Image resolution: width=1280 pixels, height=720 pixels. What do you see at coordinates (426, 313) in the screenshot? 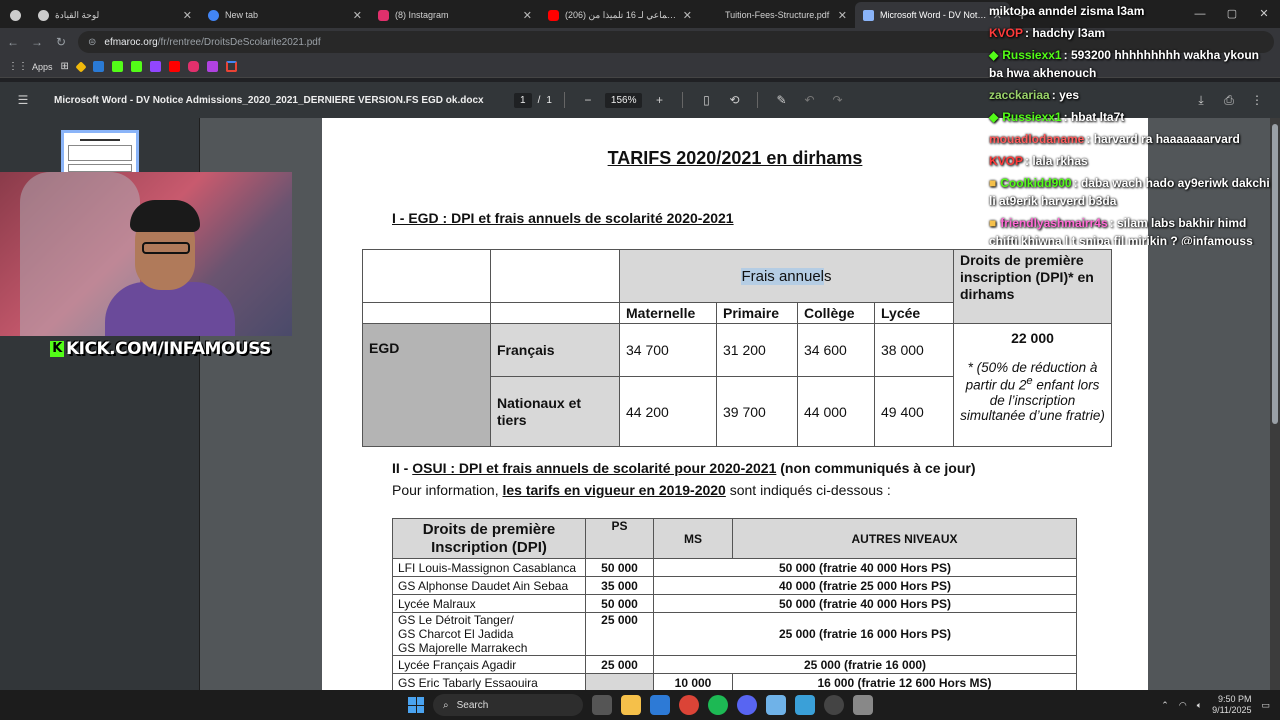
I see `table-cell` at bounding box center [426, 313].